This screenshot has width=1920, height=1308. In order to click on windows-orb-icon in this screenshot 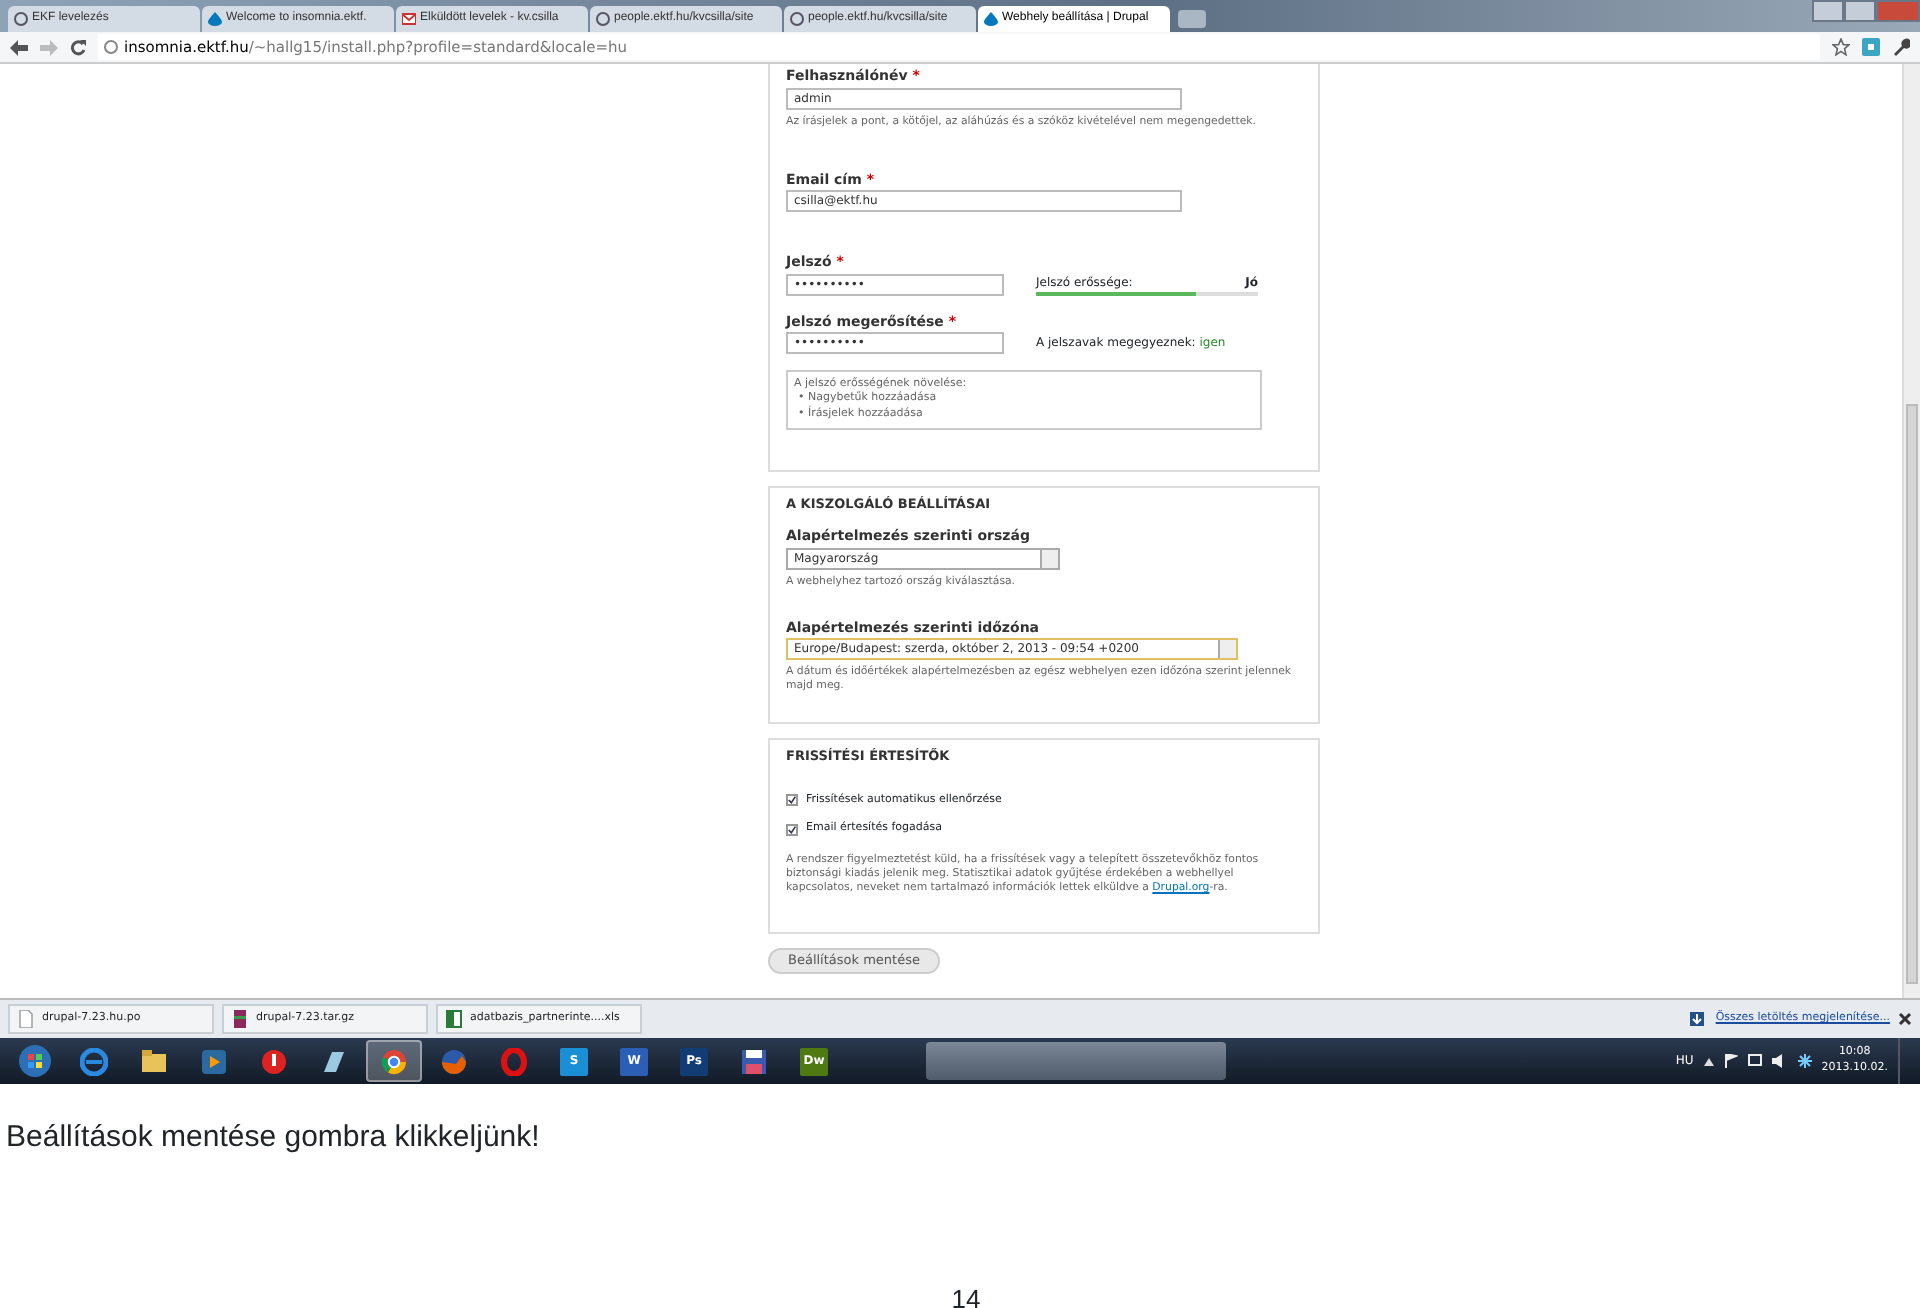, I will do `click(34, 1061)`.